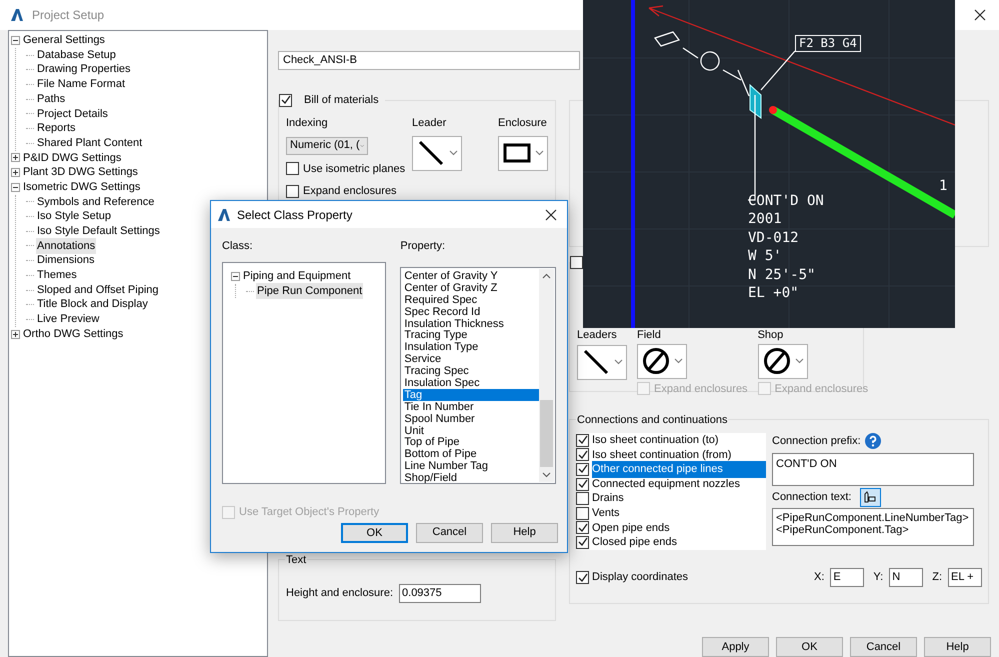  Describe the element at coordinates (471, 383) in the screenshot. I see `property-item: Insulation Spec` at that location.